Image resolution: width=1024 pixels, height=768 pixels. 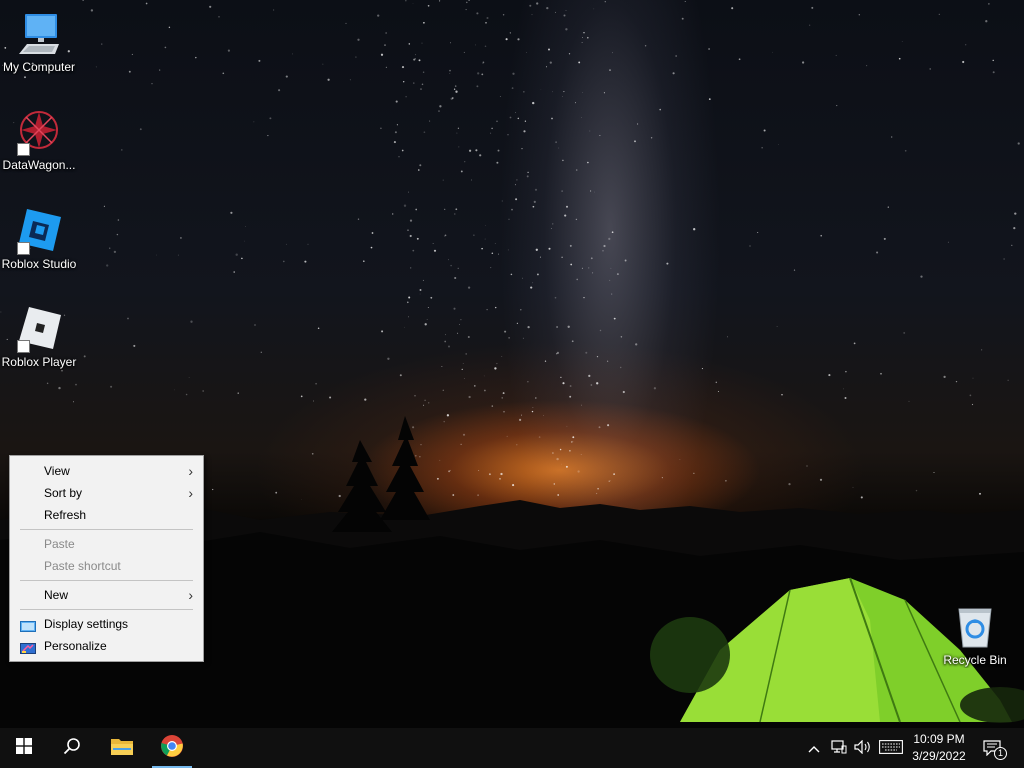 What do you see at coordinates (65, 515) in the screenshot?
I see `menu-item-label: Refresh` at bounding box center [65, 515].